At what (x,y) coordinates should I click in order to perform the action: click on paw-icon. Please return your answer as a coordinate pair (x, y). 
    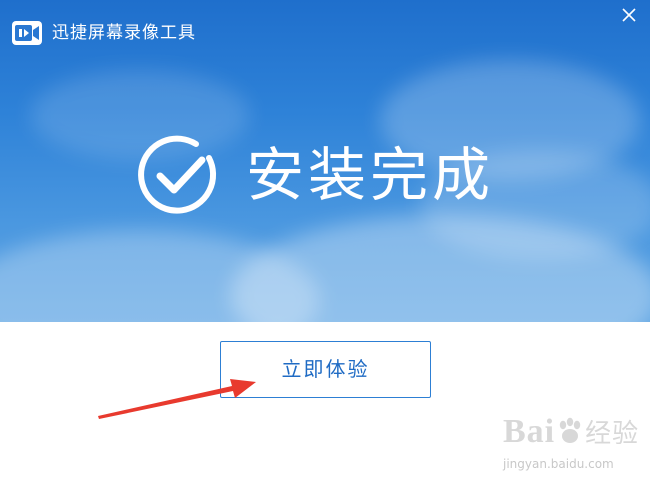
    Looking at the image, I should click on (570, 430).